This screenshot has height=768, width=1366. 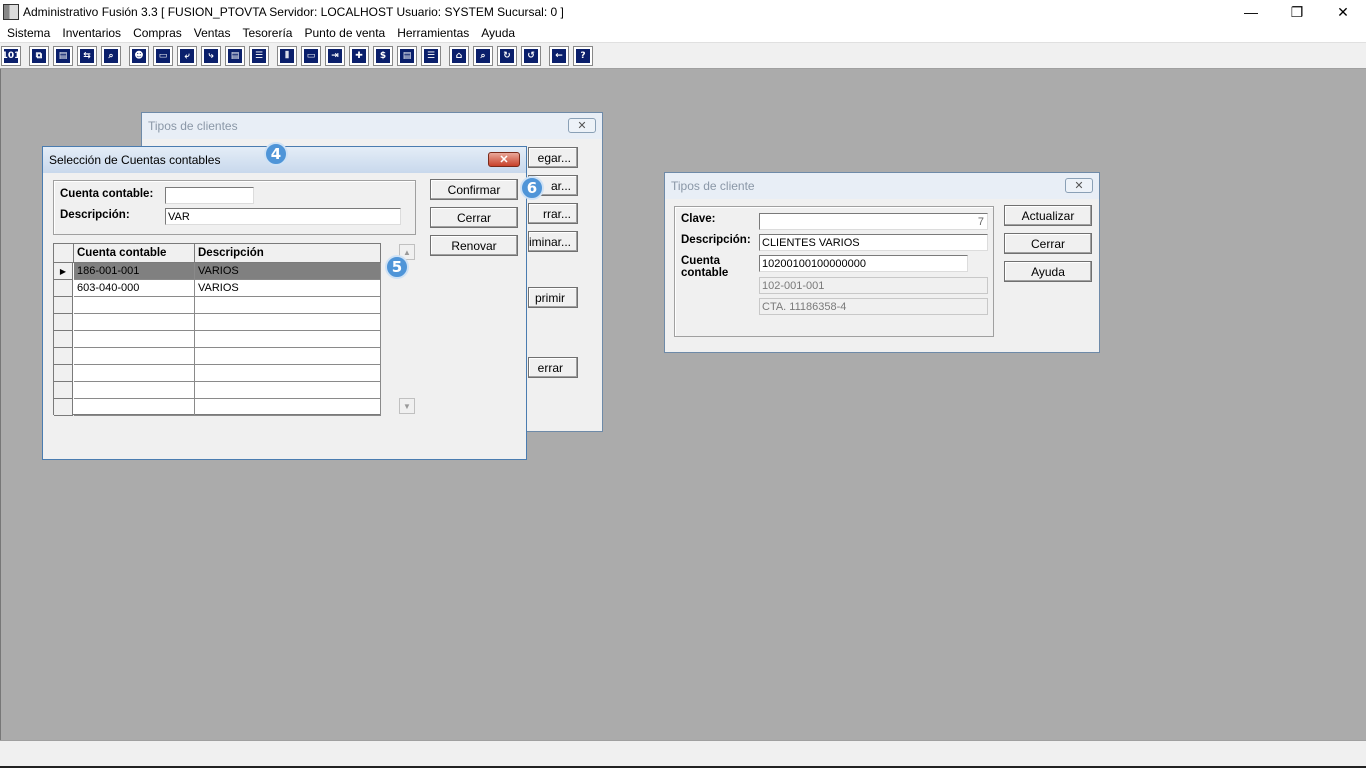 I want to click on actualizar-button: Actualizar, so click(x=1048, y=215).